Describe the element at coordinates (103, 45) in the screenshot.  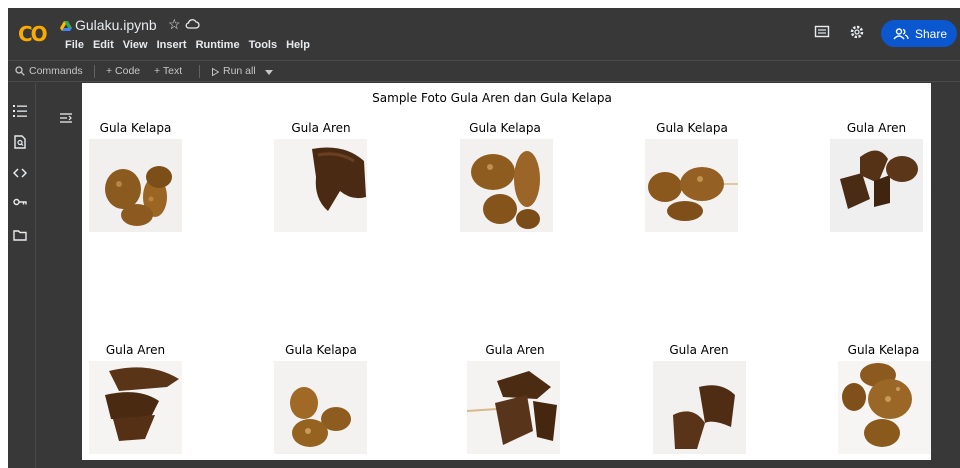
I see `menu-edit: Edit` at that location.